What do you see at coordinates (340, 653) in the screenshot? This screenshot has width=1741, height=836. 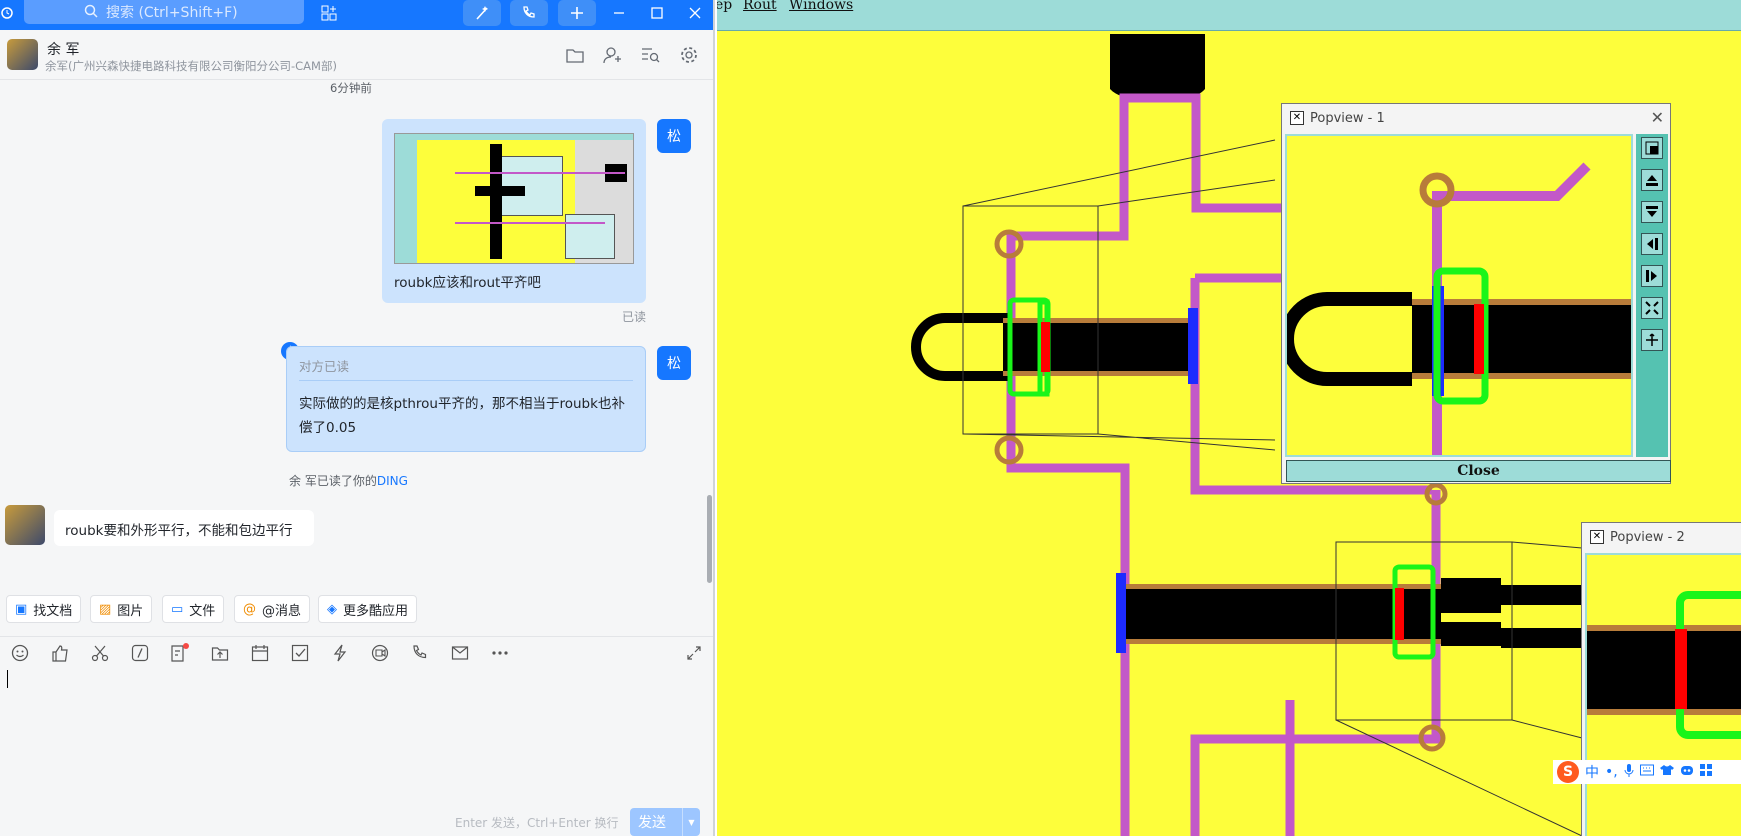 I see `ding-lightning-icon` at bounding box center [340, 653].